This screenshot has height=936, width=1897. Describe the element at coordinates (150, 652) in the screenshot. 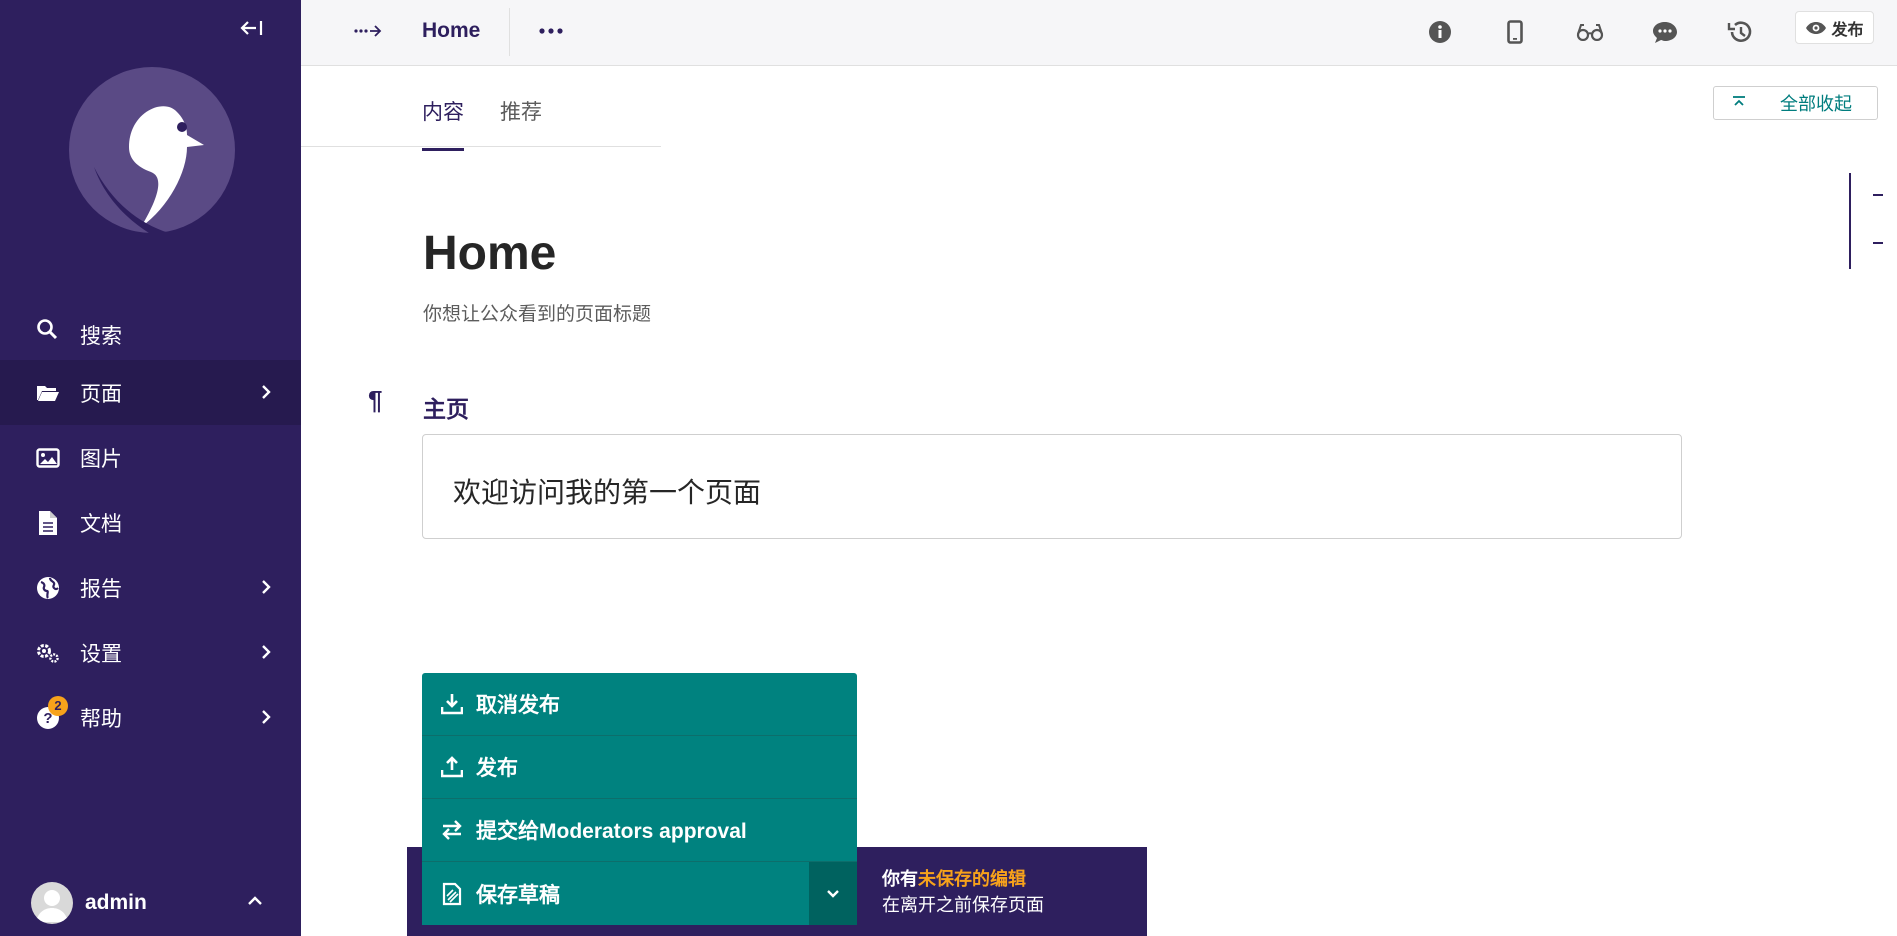

I see `sidebar-item-settings: 设置` at that location.